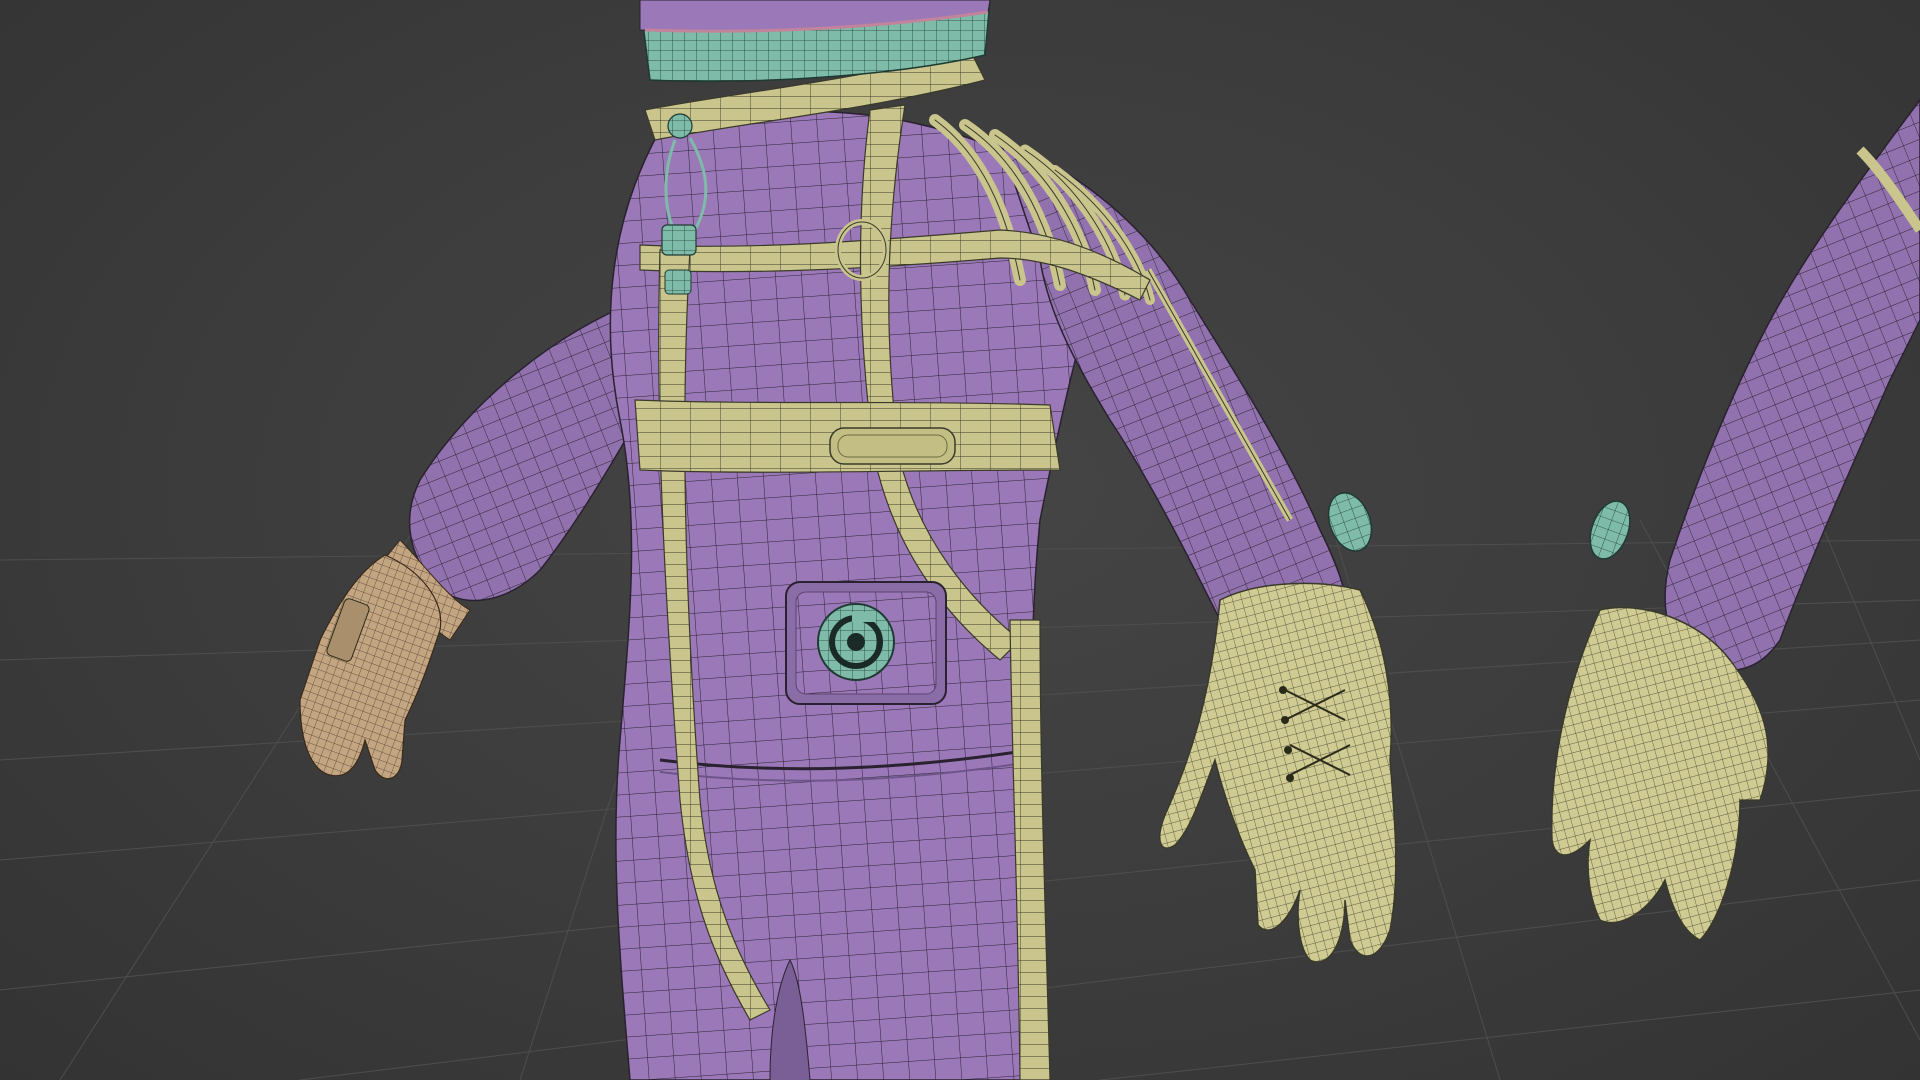  Describe the element at coordinates (856, 642) in the screenshot. I see `chest-valve-icon` at that location.